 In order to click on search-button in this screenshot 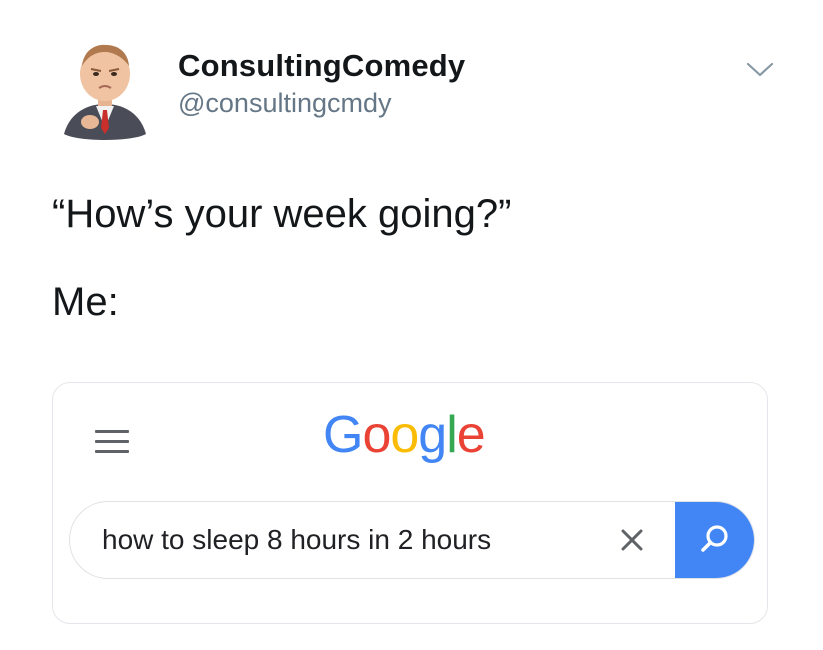, I will do `click(714, 540)`.